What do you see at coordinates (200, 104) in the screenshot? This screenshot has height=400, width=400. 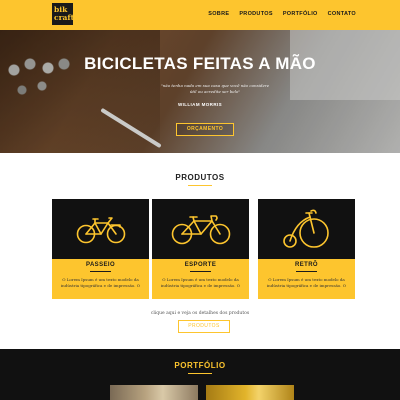 I see `hero-quote-author: WILLIAM MORRIS` at bounding box center [200, 104].